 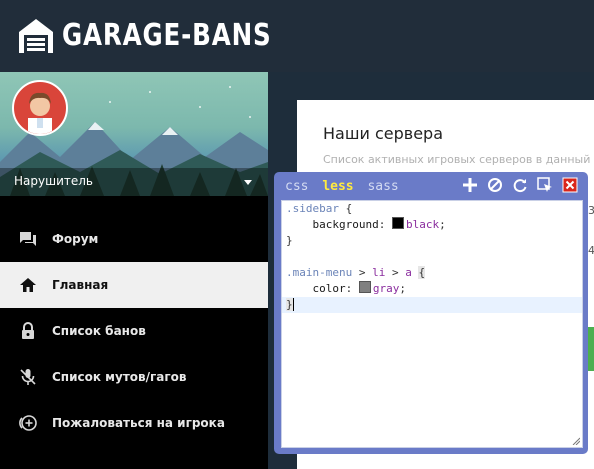 What do you see at coordinates (576, 441) in the screenshot?
I see `resize-handle-icon` at bounding box center [576, 441].